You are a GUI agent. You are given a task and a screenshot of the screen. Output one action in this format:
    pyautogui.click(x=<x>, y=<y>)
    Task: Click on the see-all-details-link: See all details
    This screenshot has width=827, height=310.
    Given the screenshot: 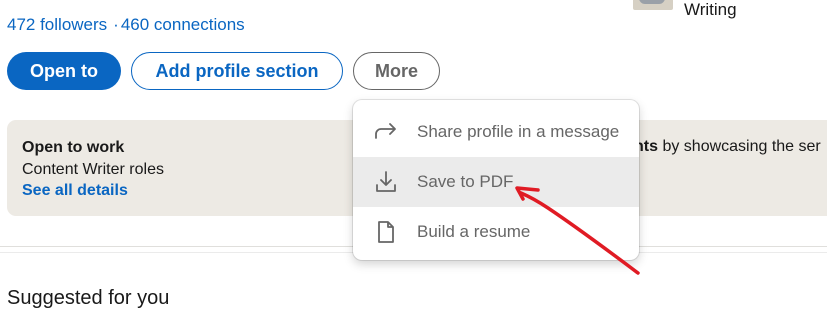 What is the action you would take?
    pyautogui.click(x=75, y=191)
    